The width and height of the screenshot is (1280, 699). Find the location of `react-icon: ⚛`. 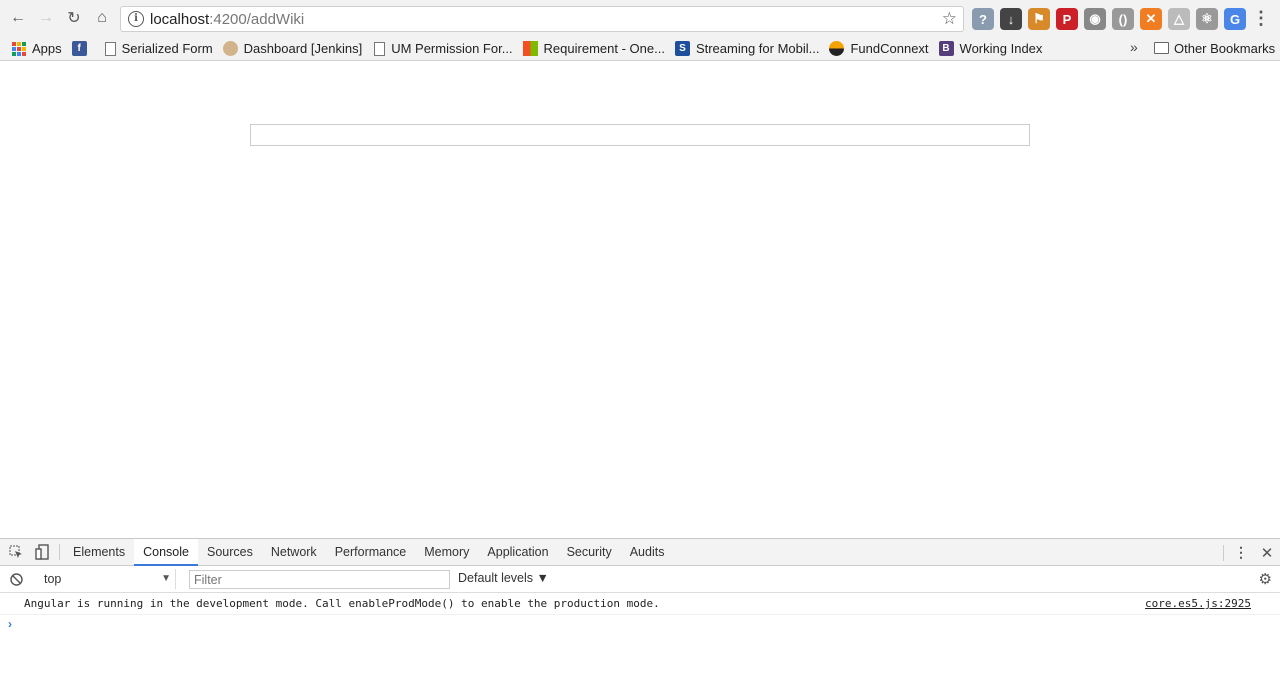

react-icon: ⚛ is located at coordinates (1207, 19).